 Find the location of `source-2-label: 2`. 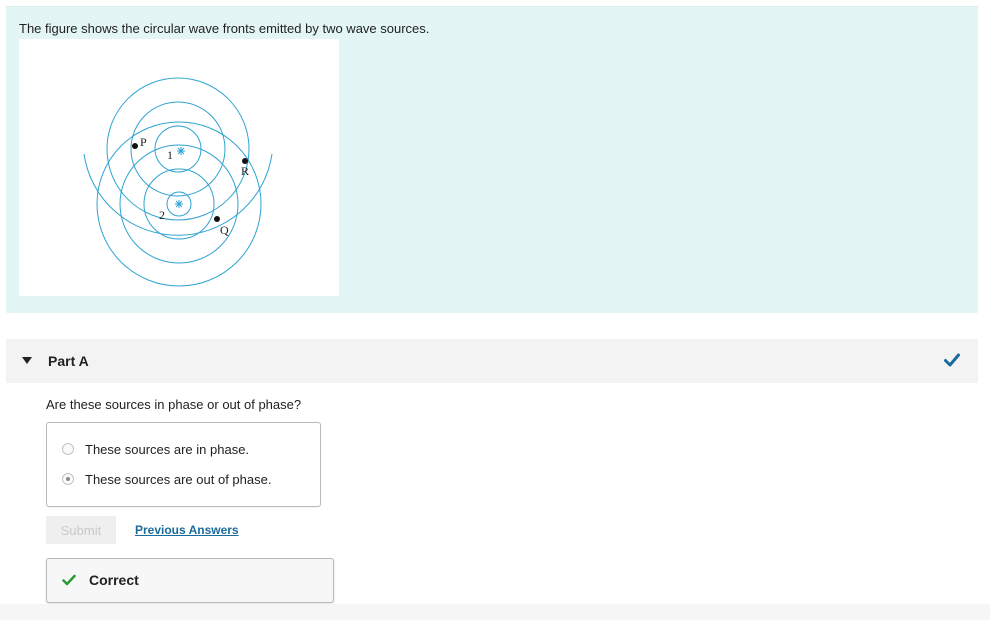

source-2-label: 2 is located at coordinates (162, 215).